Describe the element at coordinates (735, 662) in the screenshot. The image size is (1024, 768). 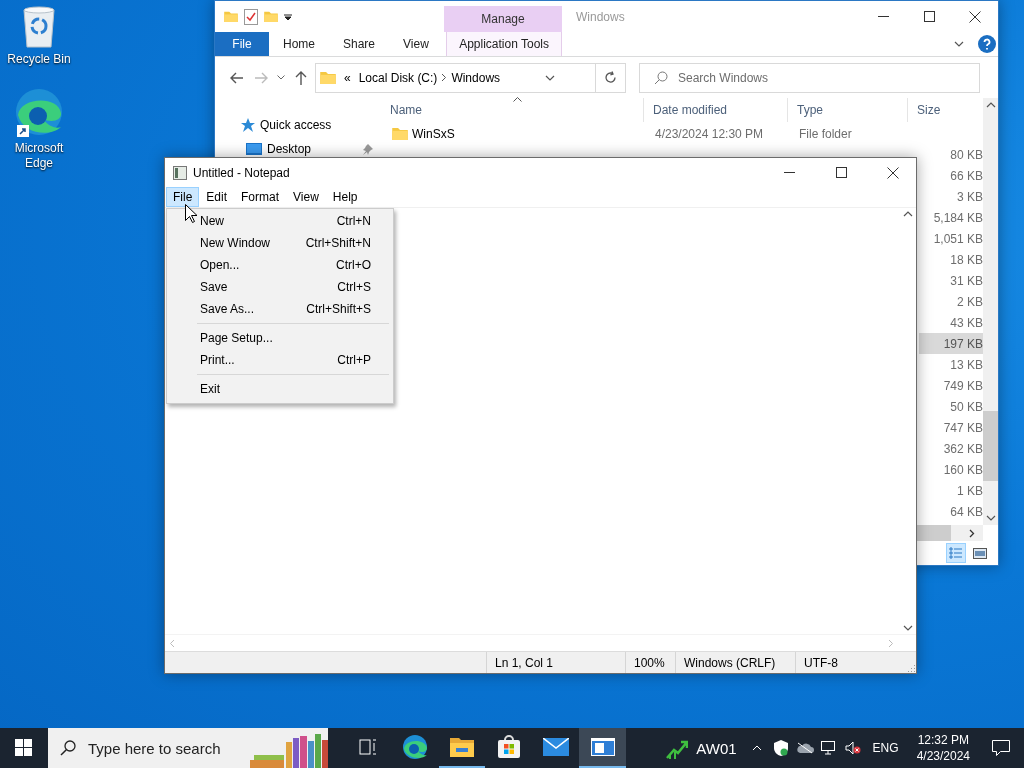
I see `status-text: Windows (CRLF)` at that location.